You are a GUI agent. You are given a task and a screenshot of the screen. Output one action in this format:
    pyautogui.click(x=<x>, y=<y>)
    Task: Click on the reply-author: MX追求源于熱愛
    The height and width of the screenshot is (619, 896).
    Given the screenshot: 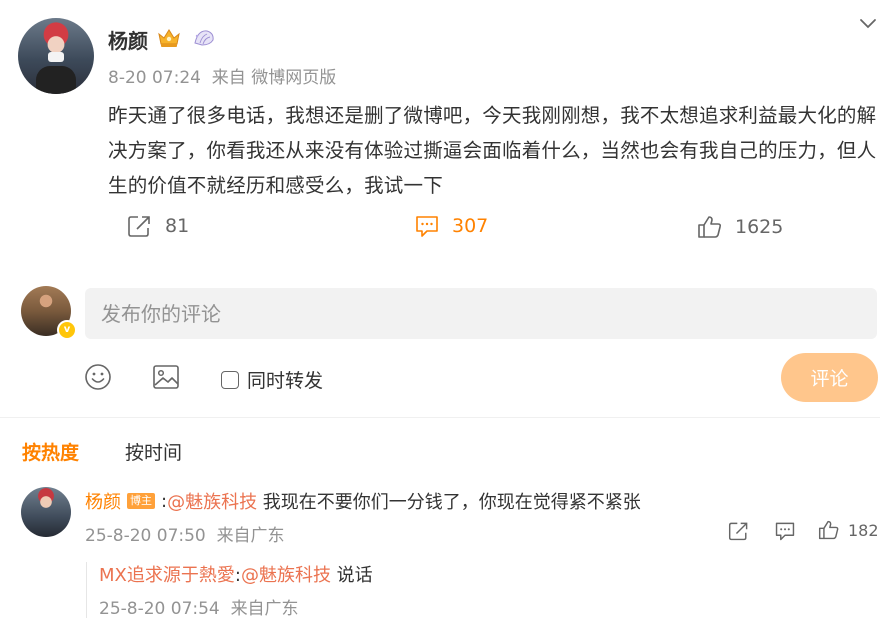 What is the action you would take?
    pyautogui.click(x=167, y=575)
    